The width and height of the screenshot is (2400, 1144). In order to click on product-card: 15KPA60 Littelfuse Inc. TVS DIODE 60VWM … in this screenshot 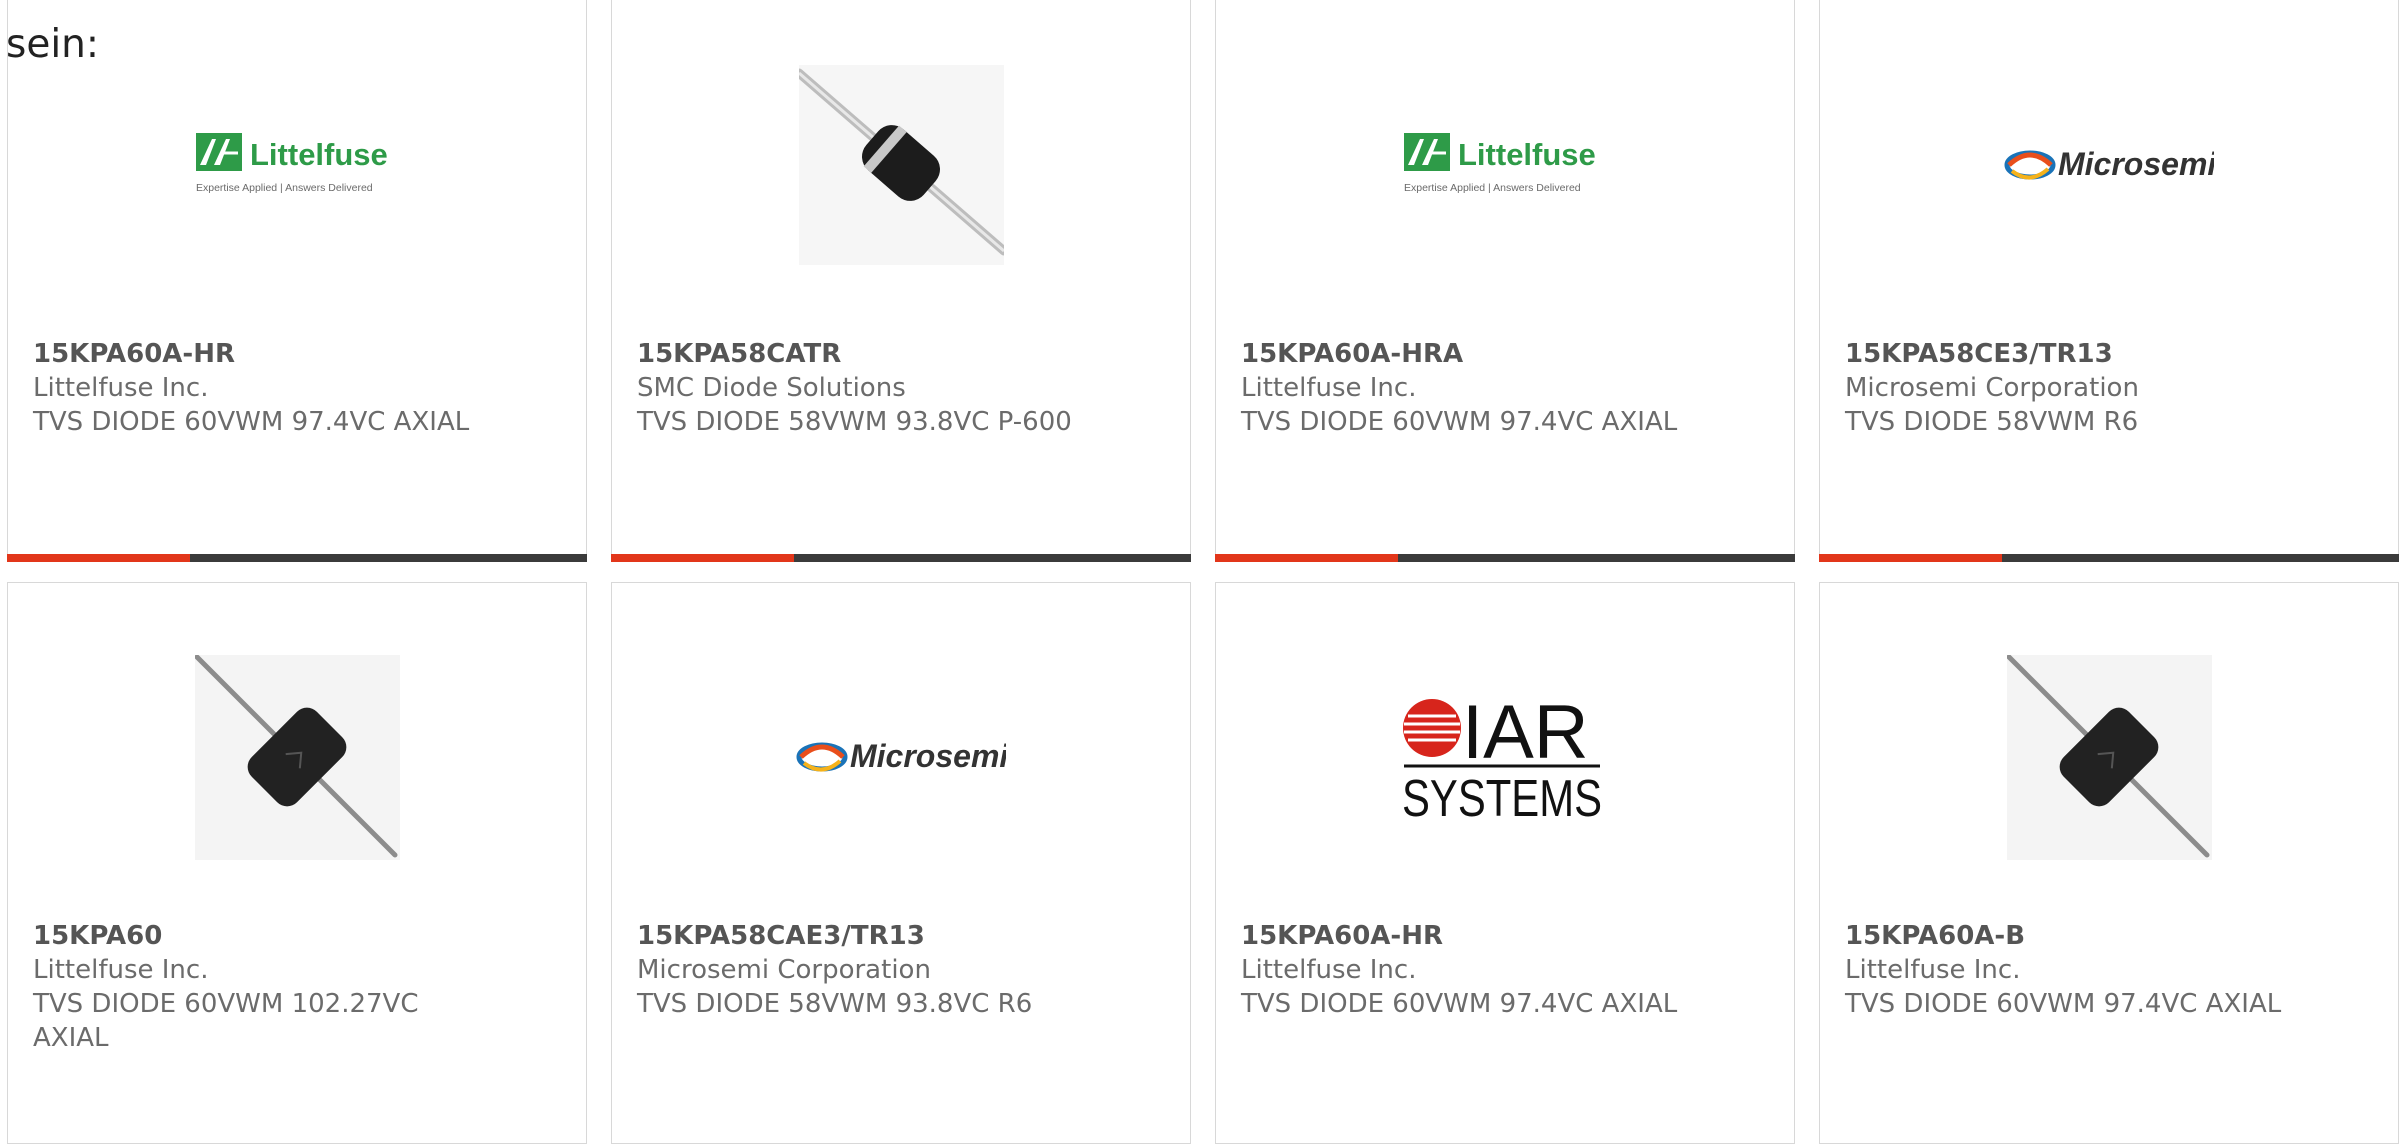, I will do `click(297, 863)`.